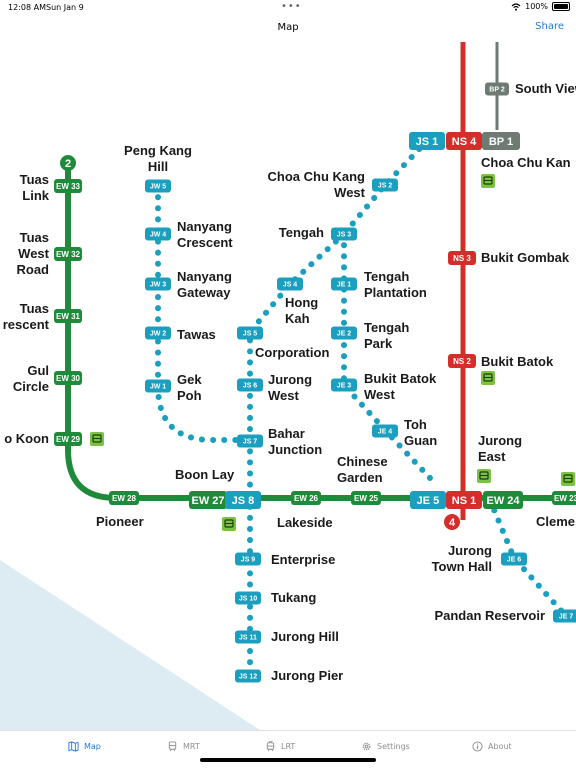 The height and width of the screenshot is (769, 576). Describe the element at coordinates (208, 500) in the screenshot. I see `station-marker: EW 27` at that location.